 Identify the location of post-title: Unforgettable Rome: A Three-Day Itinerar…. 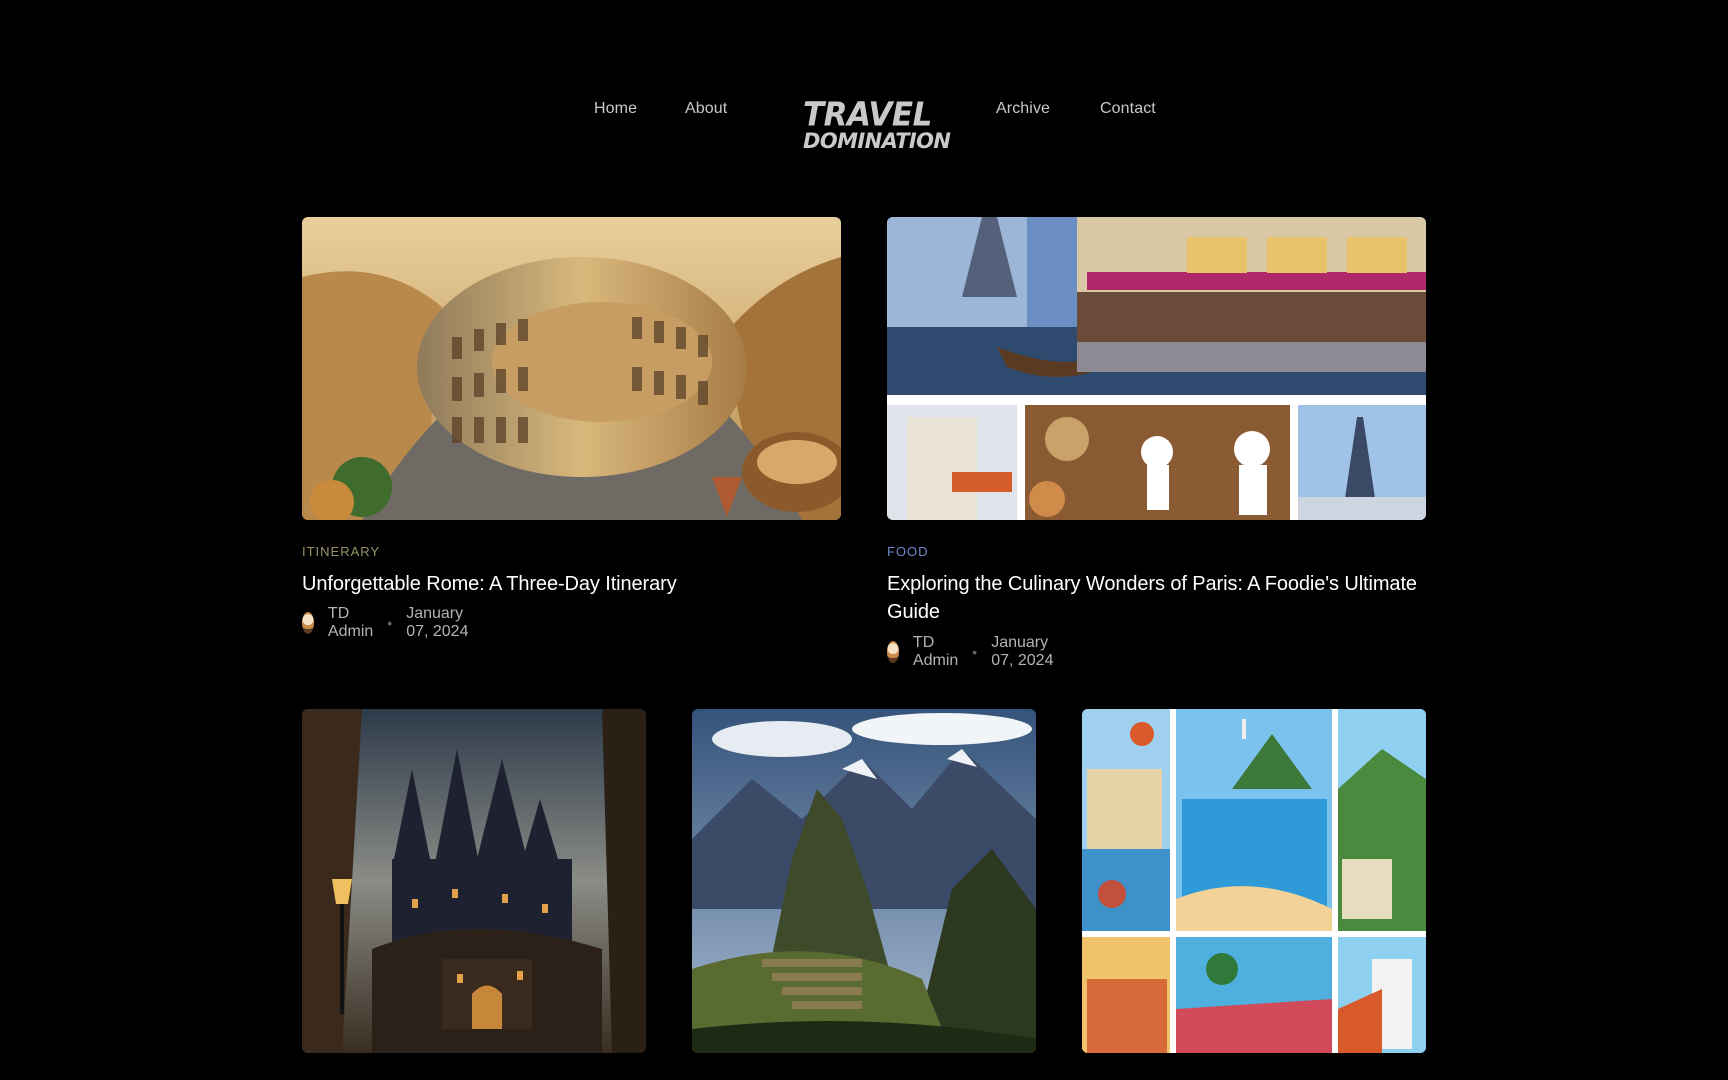
(571, 584).